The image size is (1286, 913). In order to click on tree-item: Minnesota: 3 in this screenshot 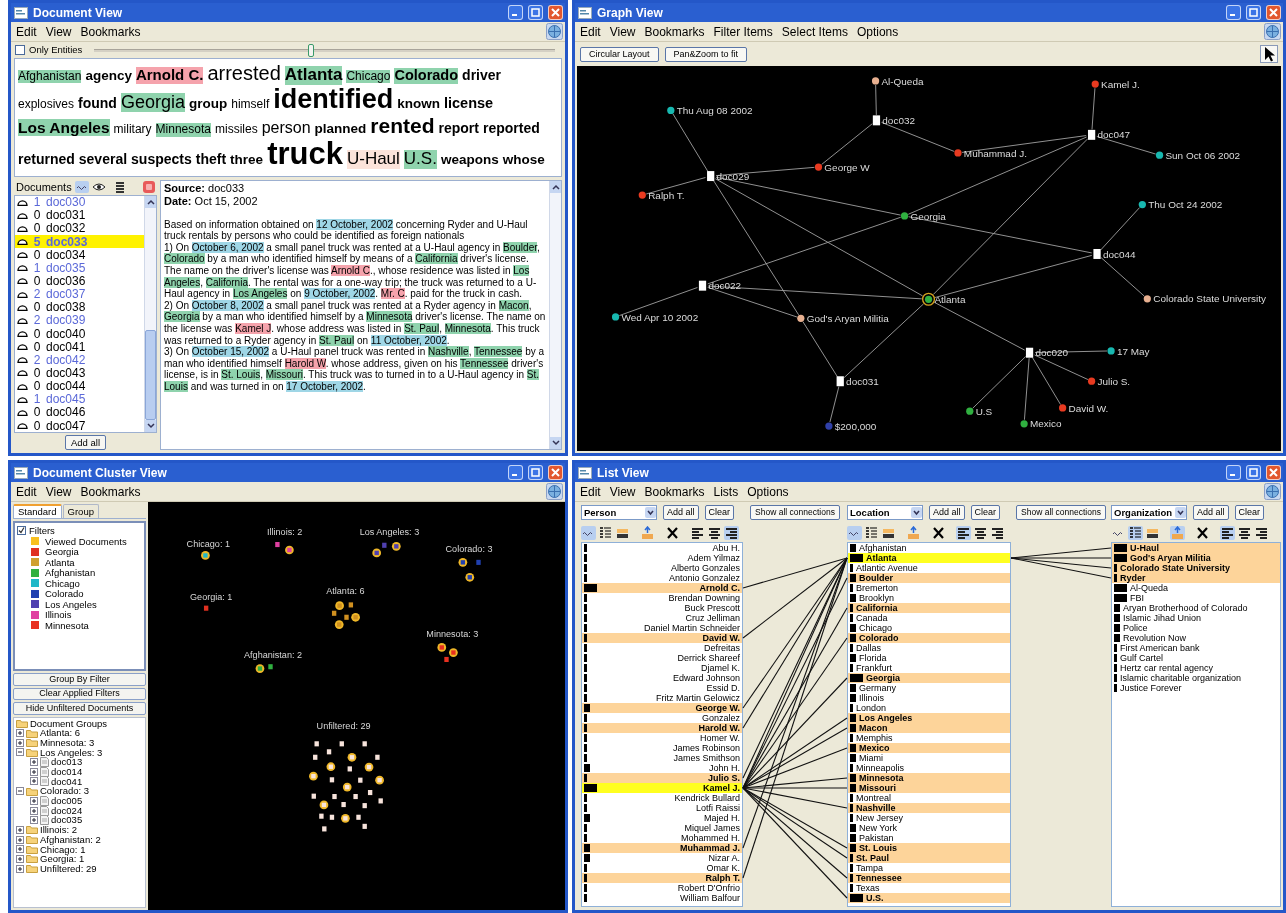, I will do `click(67, 742)`.